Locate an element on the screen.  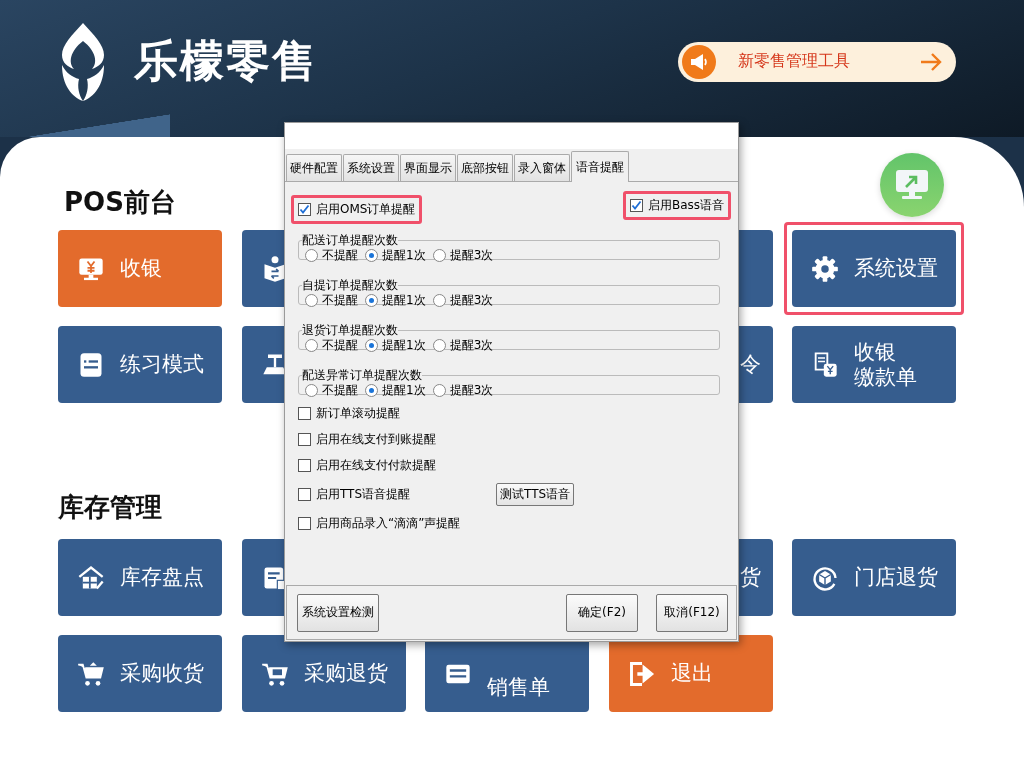
cart-icon is located at coordinates (91, 673).